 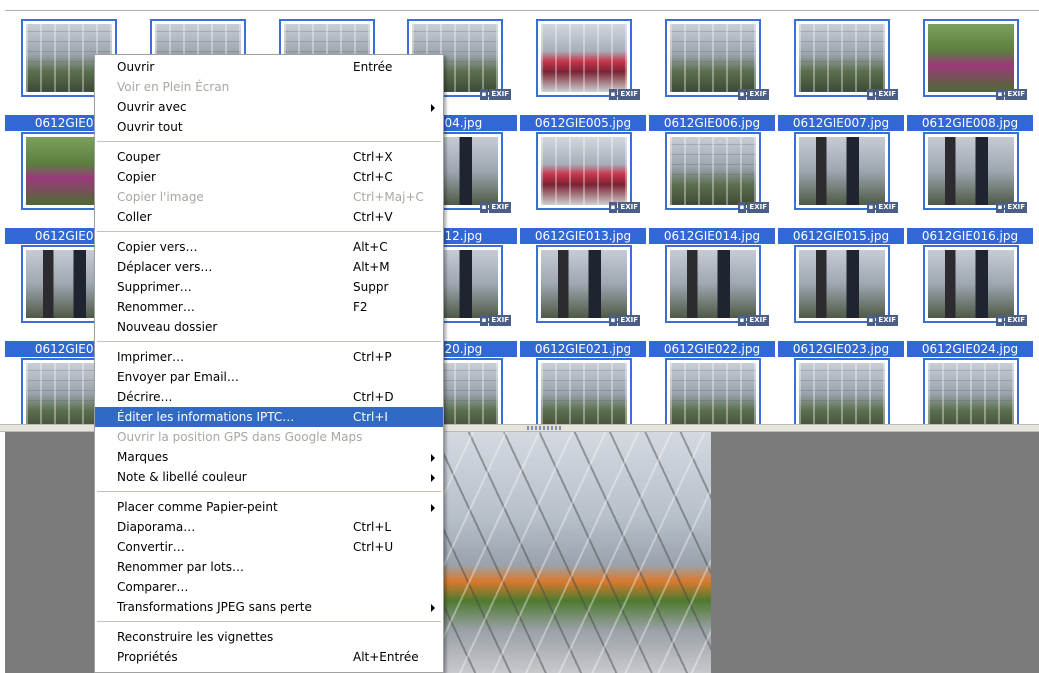 What do you see at coordinates (372, 527) in the screenshot?
I see `menu-item-shortcut: Ctrl+L` at bounding box center [372, 527].